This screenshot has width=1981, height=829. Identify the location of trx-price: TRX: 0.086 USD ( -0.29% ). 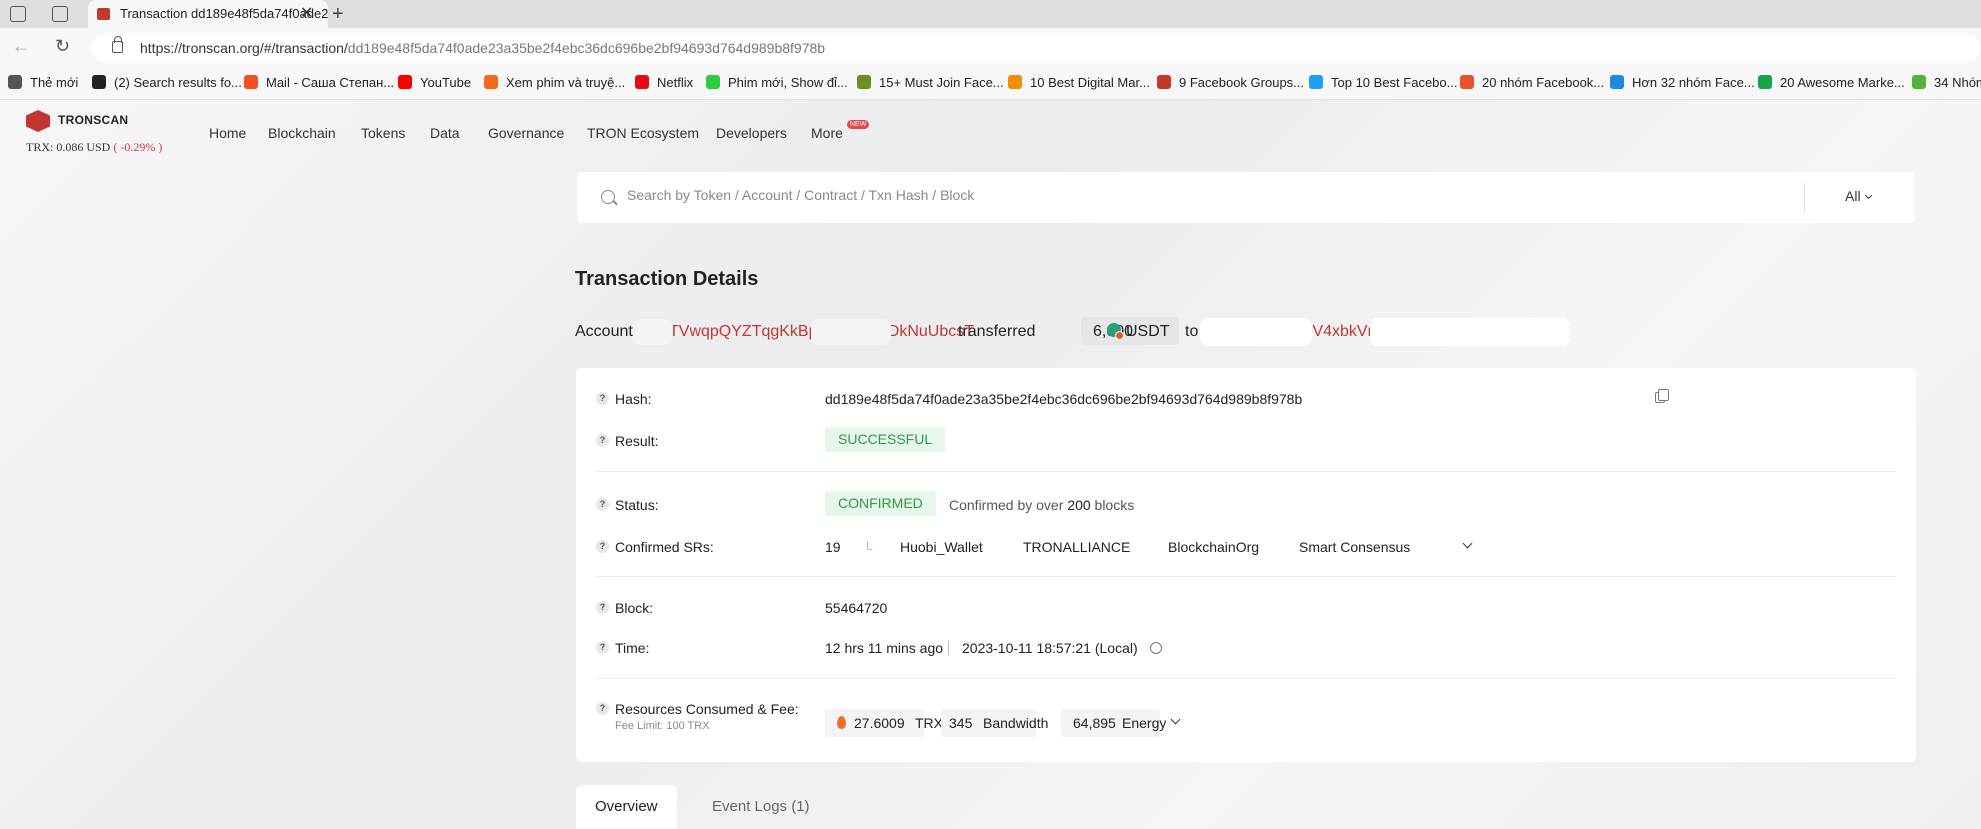
(94, 147).